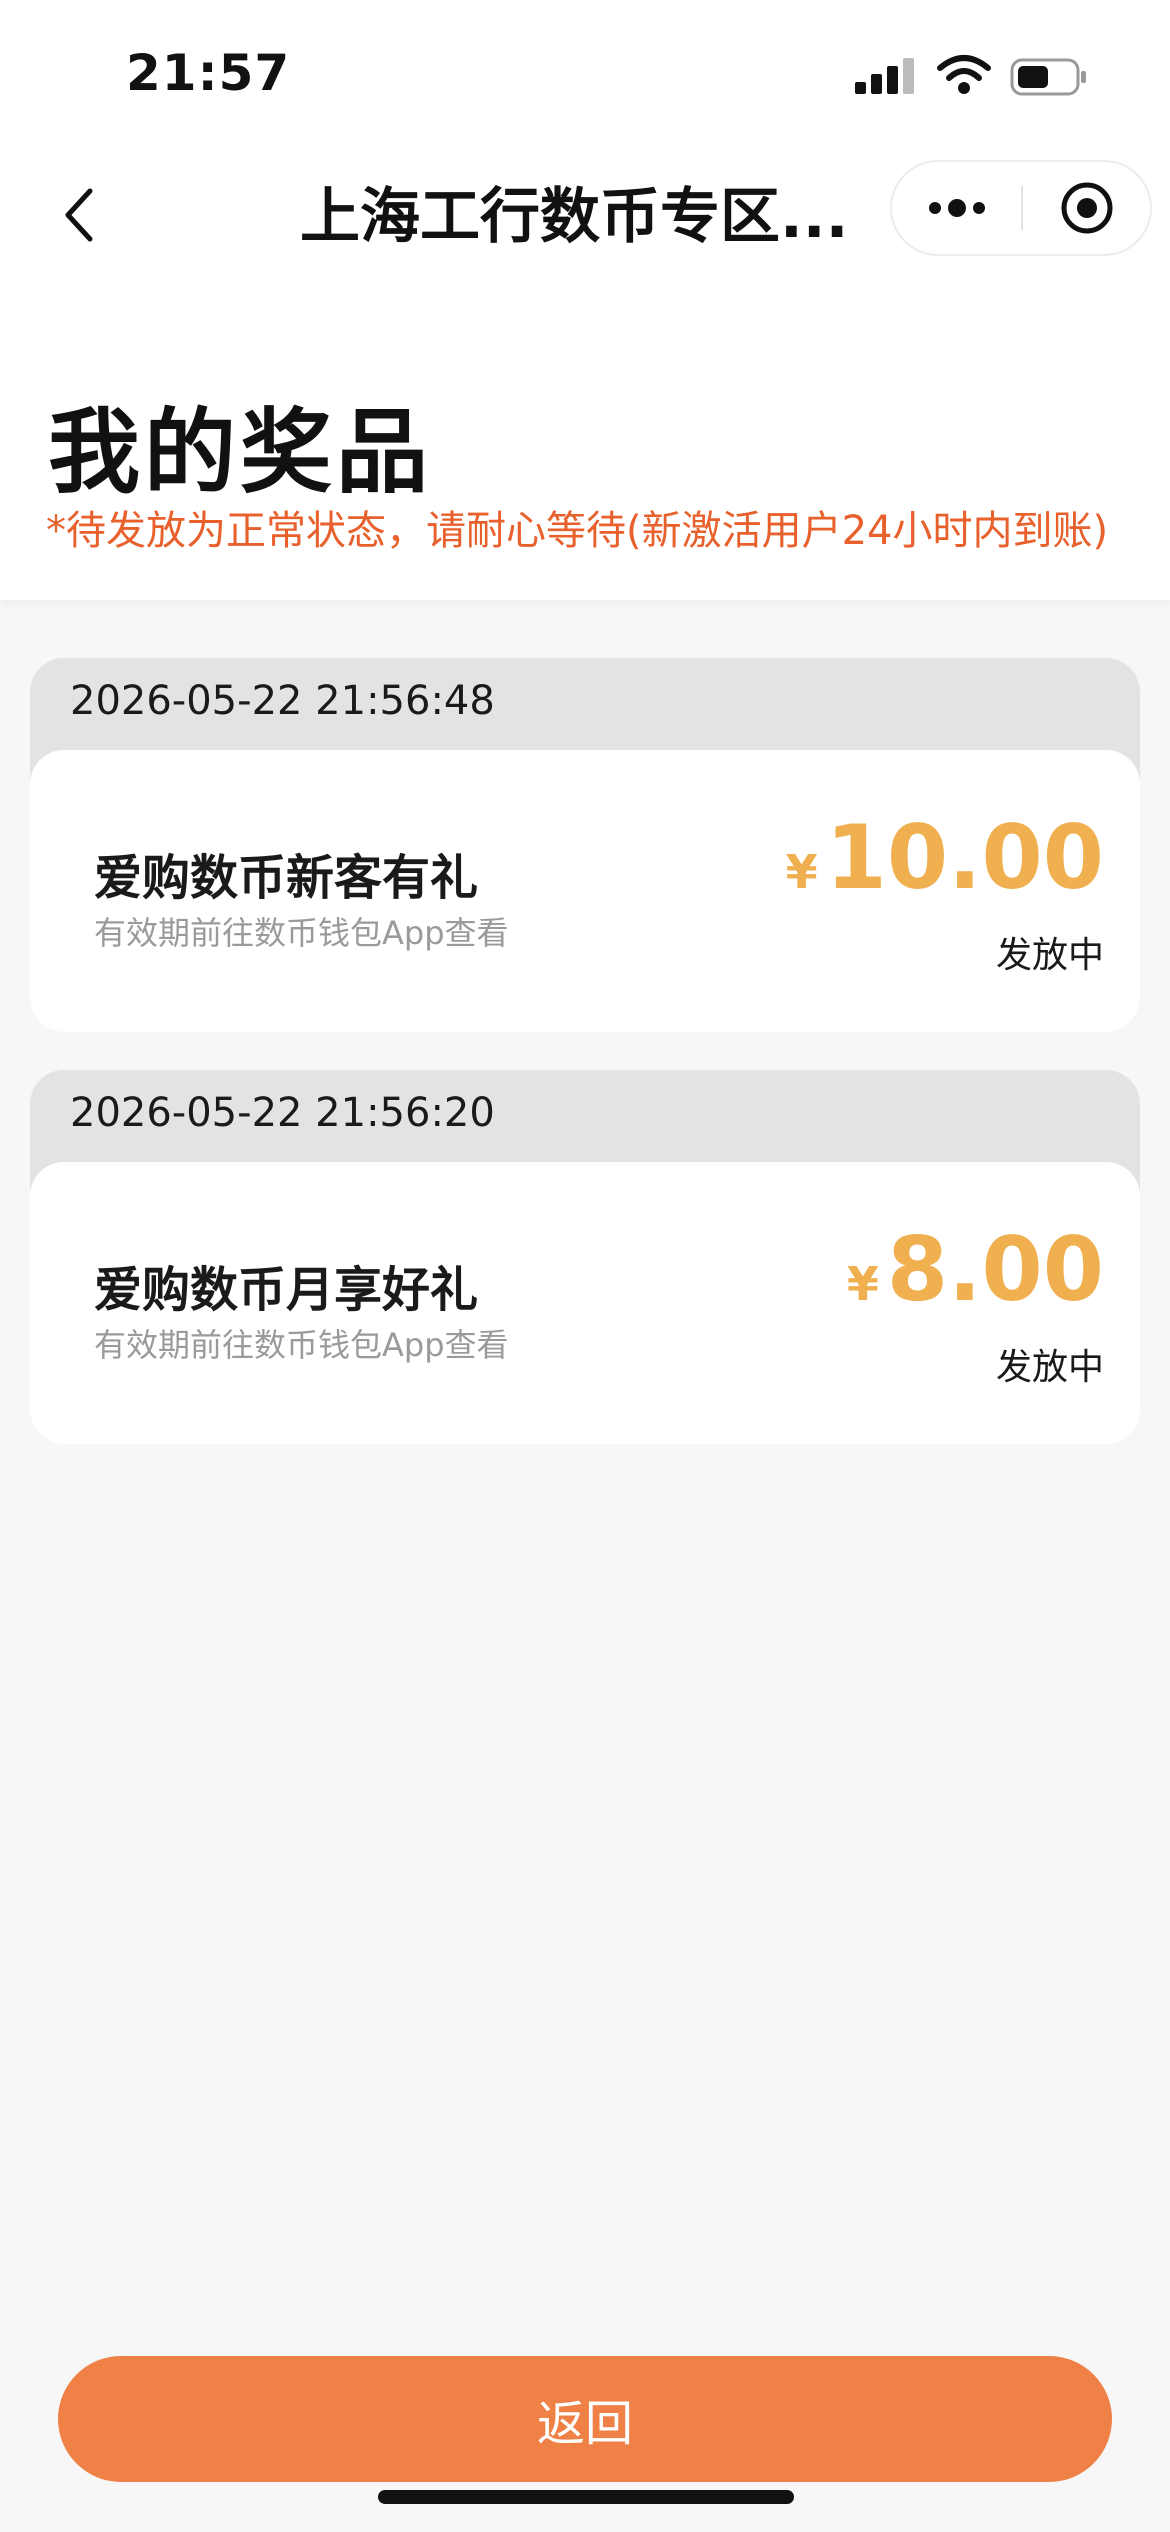 The width and height of the screenshot is (1170, 2532). Describe the element at coordinates (585, 2419) in the screenshot. I see `return-button: 返回` at that location.